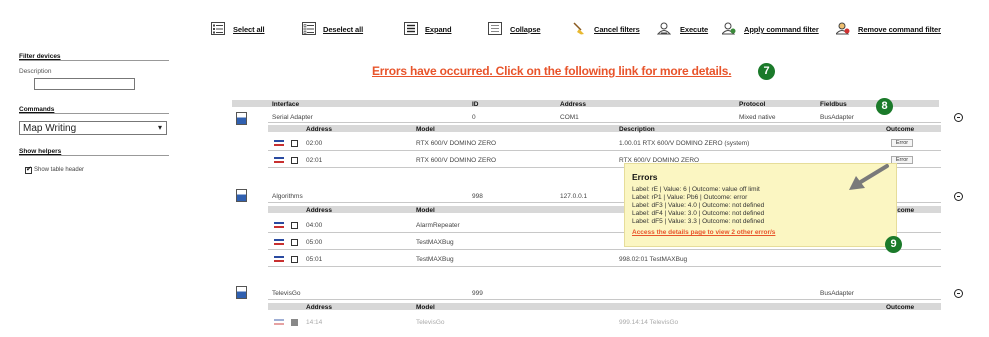 The width and height of the screenshot is (989, 337). Describe the element at coordinates (438, 225) in the screenshot. I see `row-model: AlarmRepeater` at that location.